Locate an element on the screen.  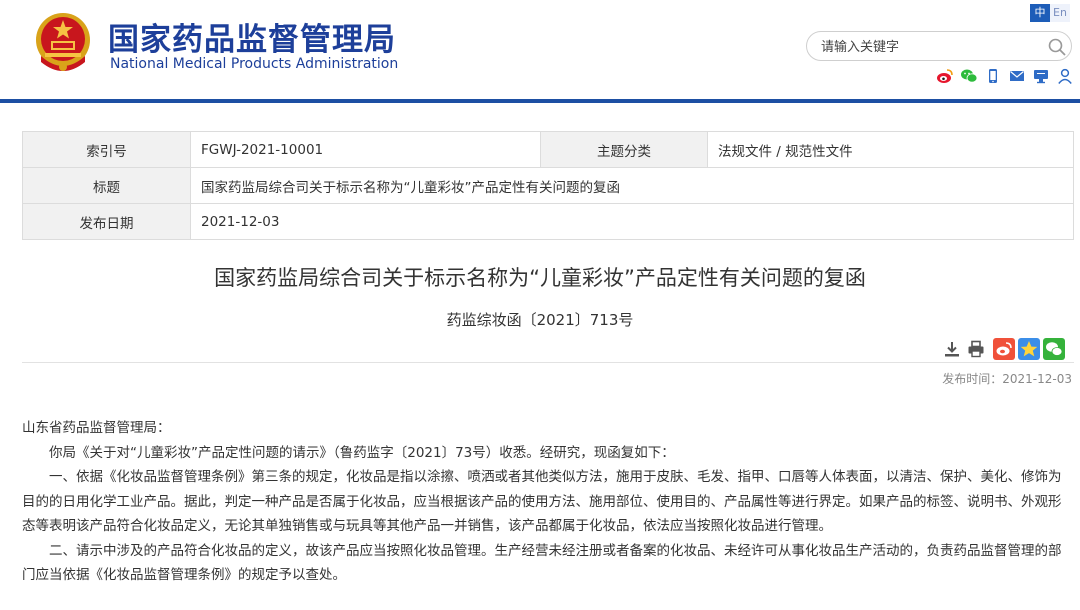
table-row: 发布日期 2021-12-03 is located at coordinates (548, 221).